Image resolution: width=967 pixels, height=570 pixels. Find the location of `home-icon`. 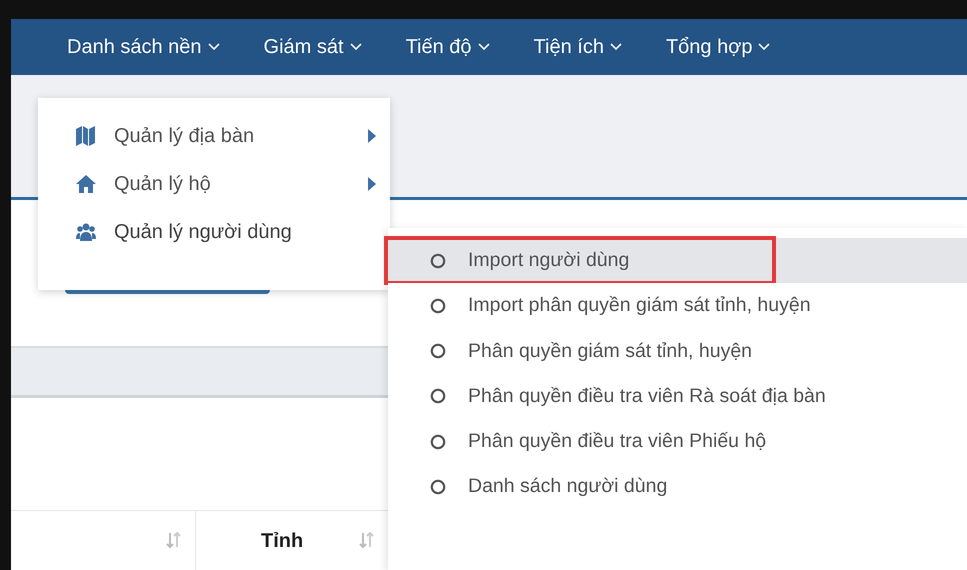

home-icon is located at coordinates (86, 184).